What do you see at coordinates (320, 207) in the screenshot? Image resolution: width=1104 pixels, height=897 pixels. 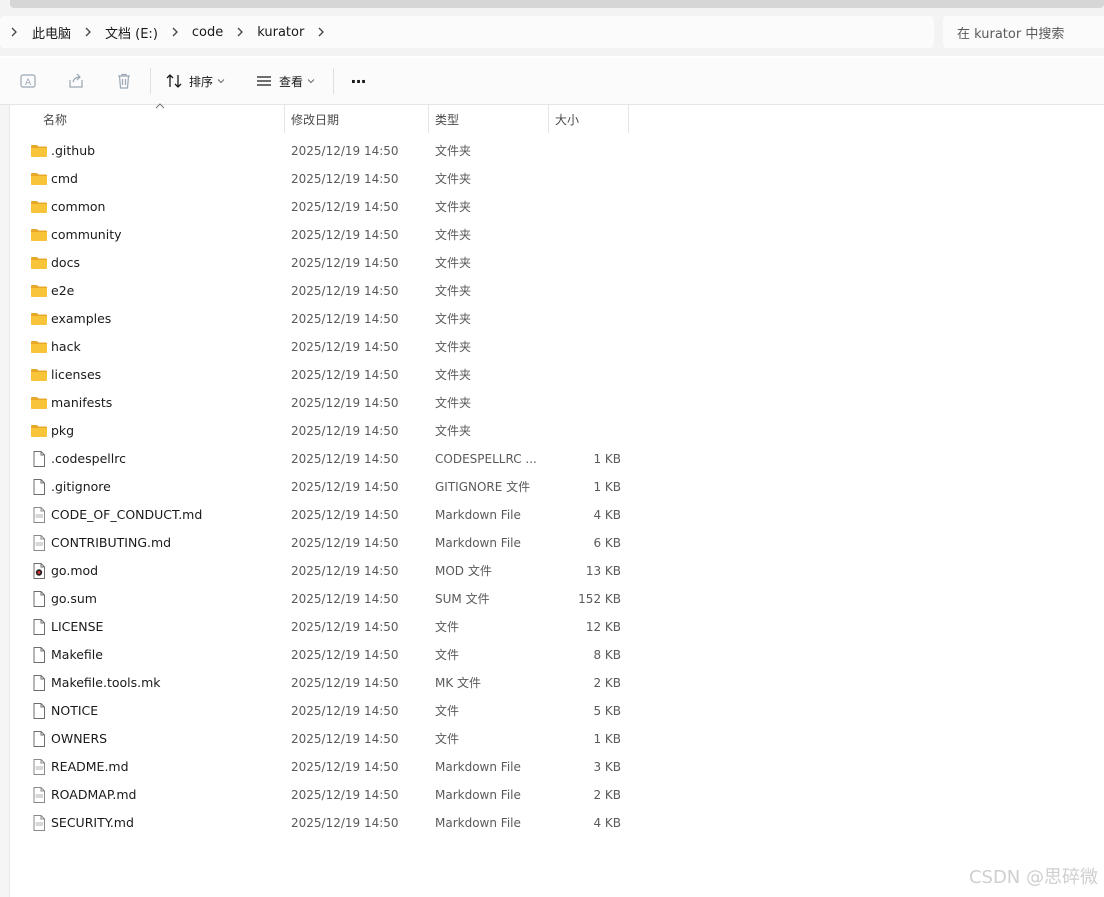 I see `table-row: common 2025/12/19 14:50 文件夹` at bounding box center [320, 207].